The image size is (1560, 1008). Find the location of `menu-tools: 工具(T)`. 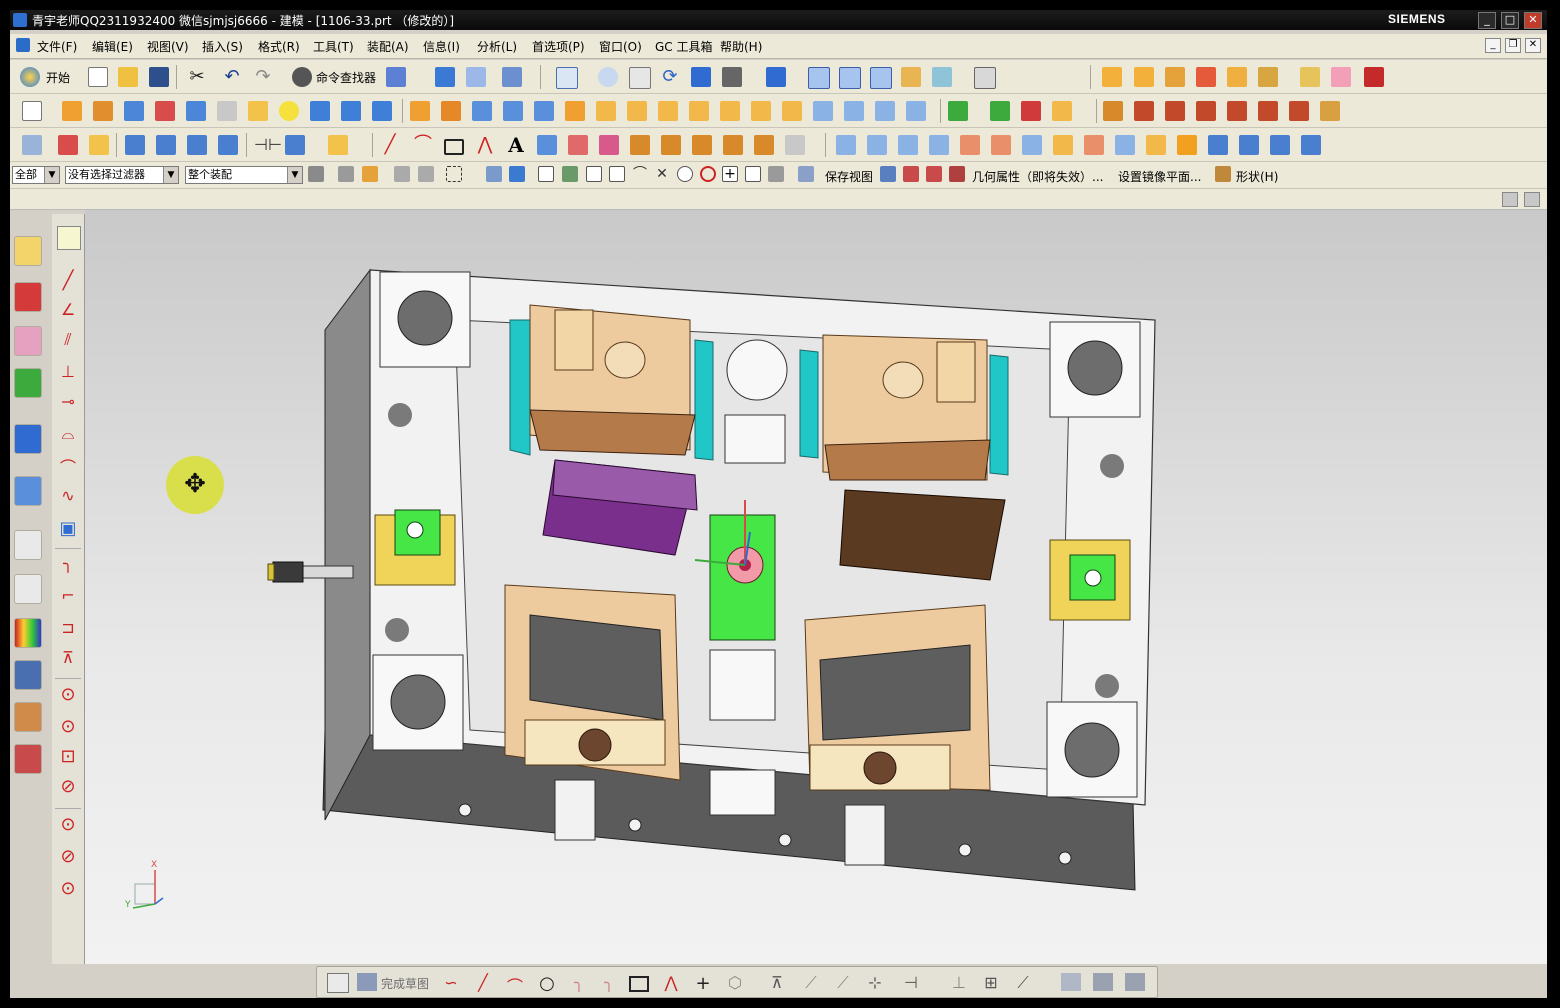

menu-tools: 工具(T) is located at coordinates (333, 46).